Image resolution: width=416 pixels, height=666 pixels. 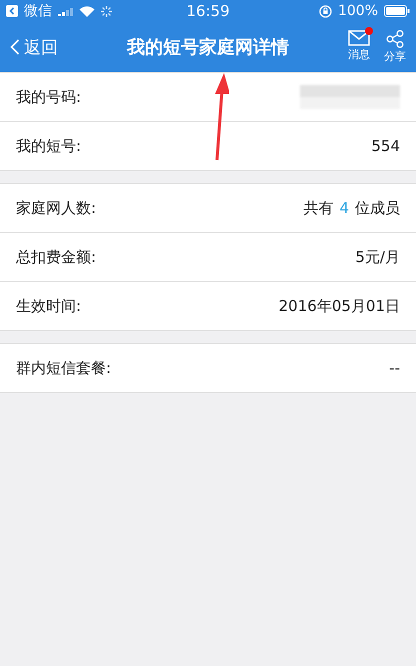 I want to click on back-app-label: 微信, so click(x=38, y=11).